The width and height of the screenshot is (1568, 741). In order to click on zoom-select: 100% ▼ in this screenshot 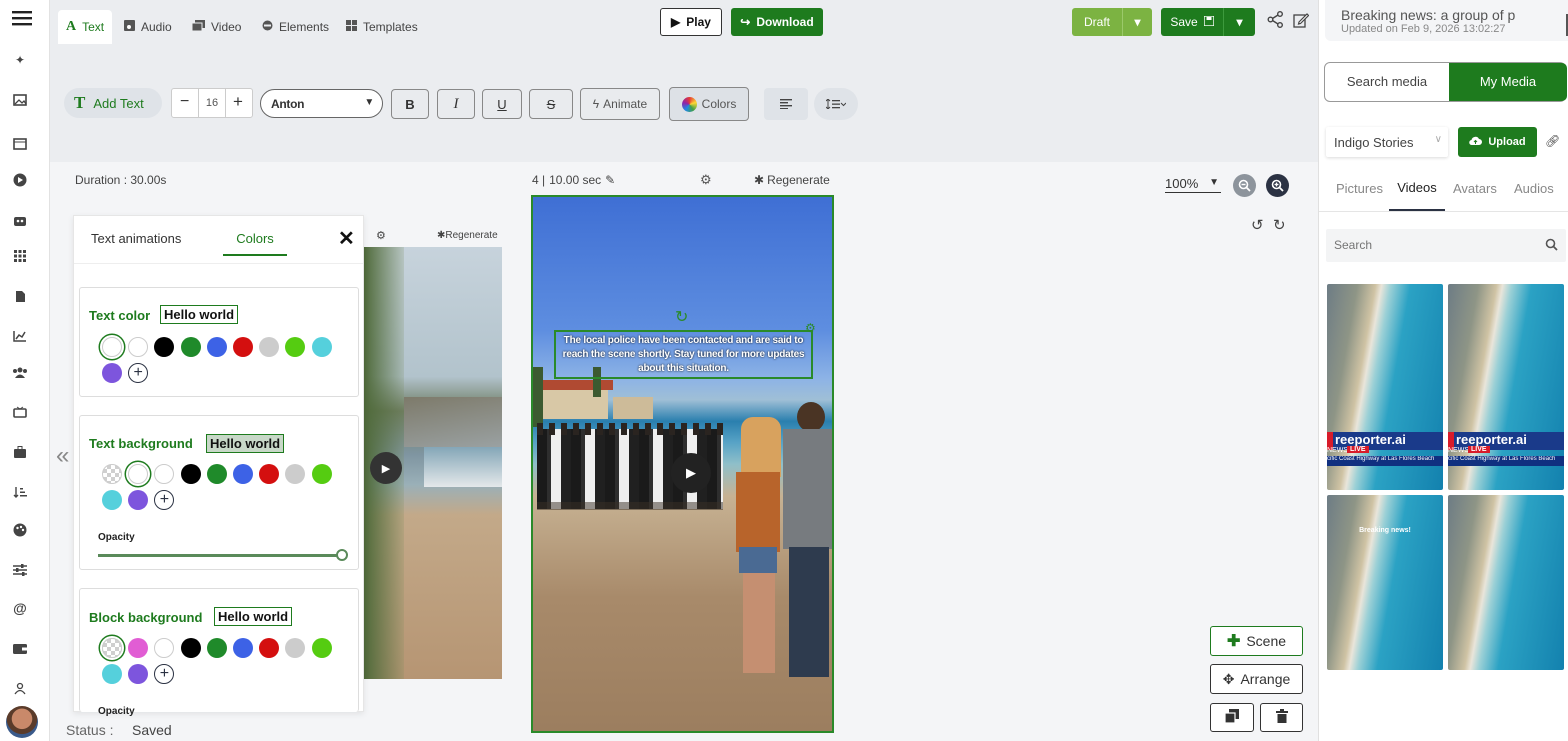, I will do `click(1193, 184)`.